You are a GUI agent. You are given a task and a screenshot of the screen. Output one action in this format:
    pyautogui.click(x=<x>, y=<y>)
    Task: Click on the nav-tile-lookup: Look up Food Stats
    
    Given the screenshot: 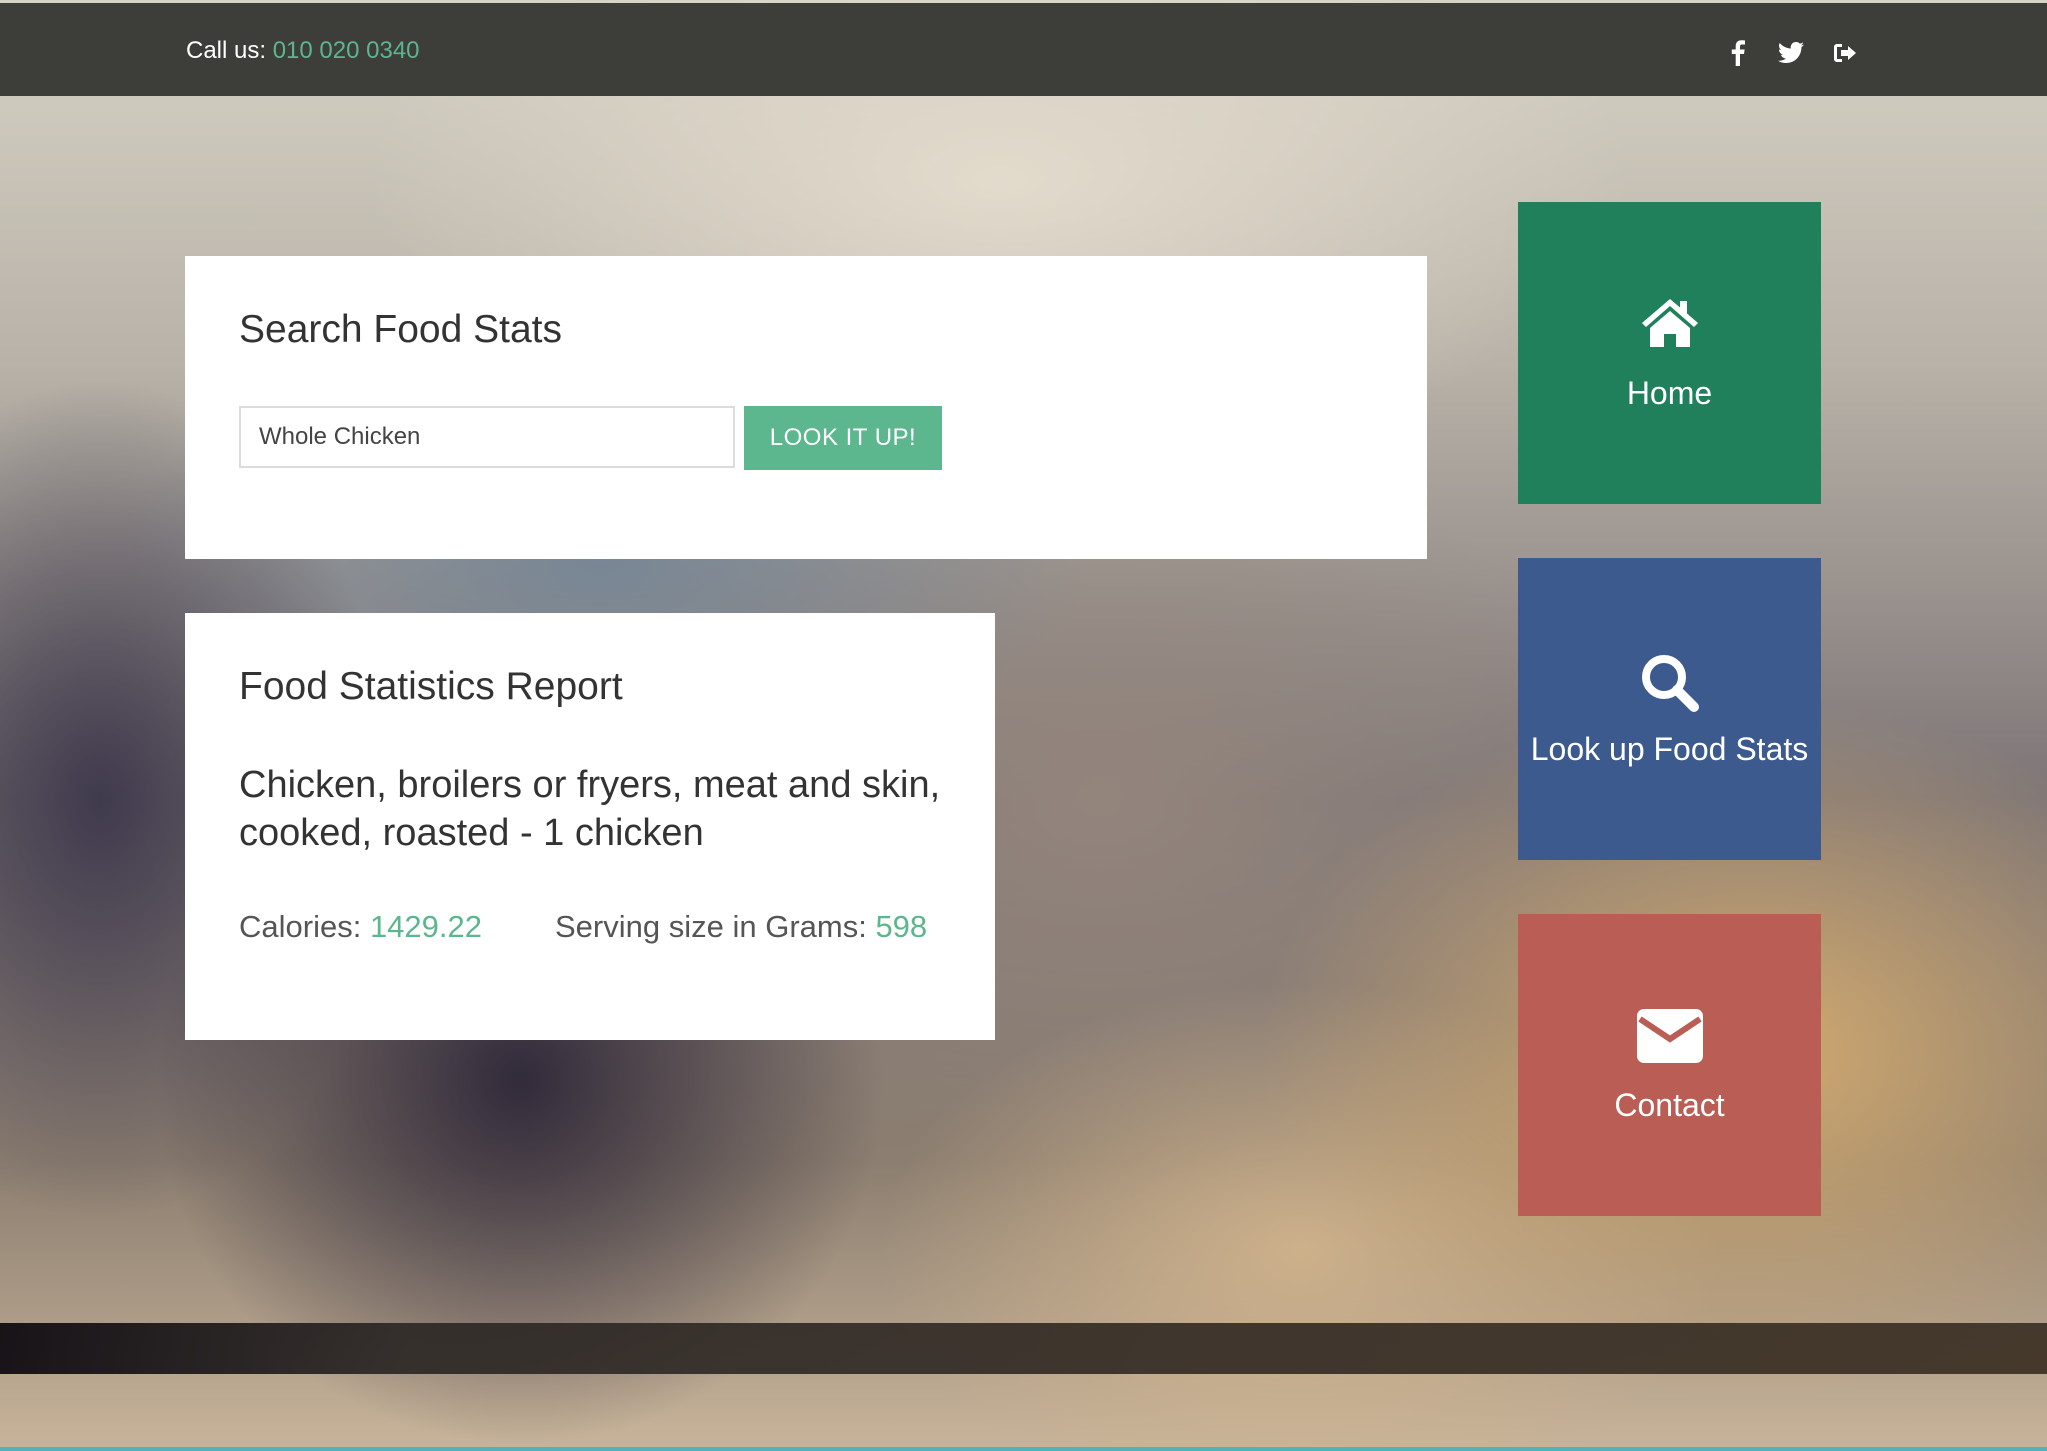 What is the action you would take?
    pyautogui.click(x=1669, y=709)
    